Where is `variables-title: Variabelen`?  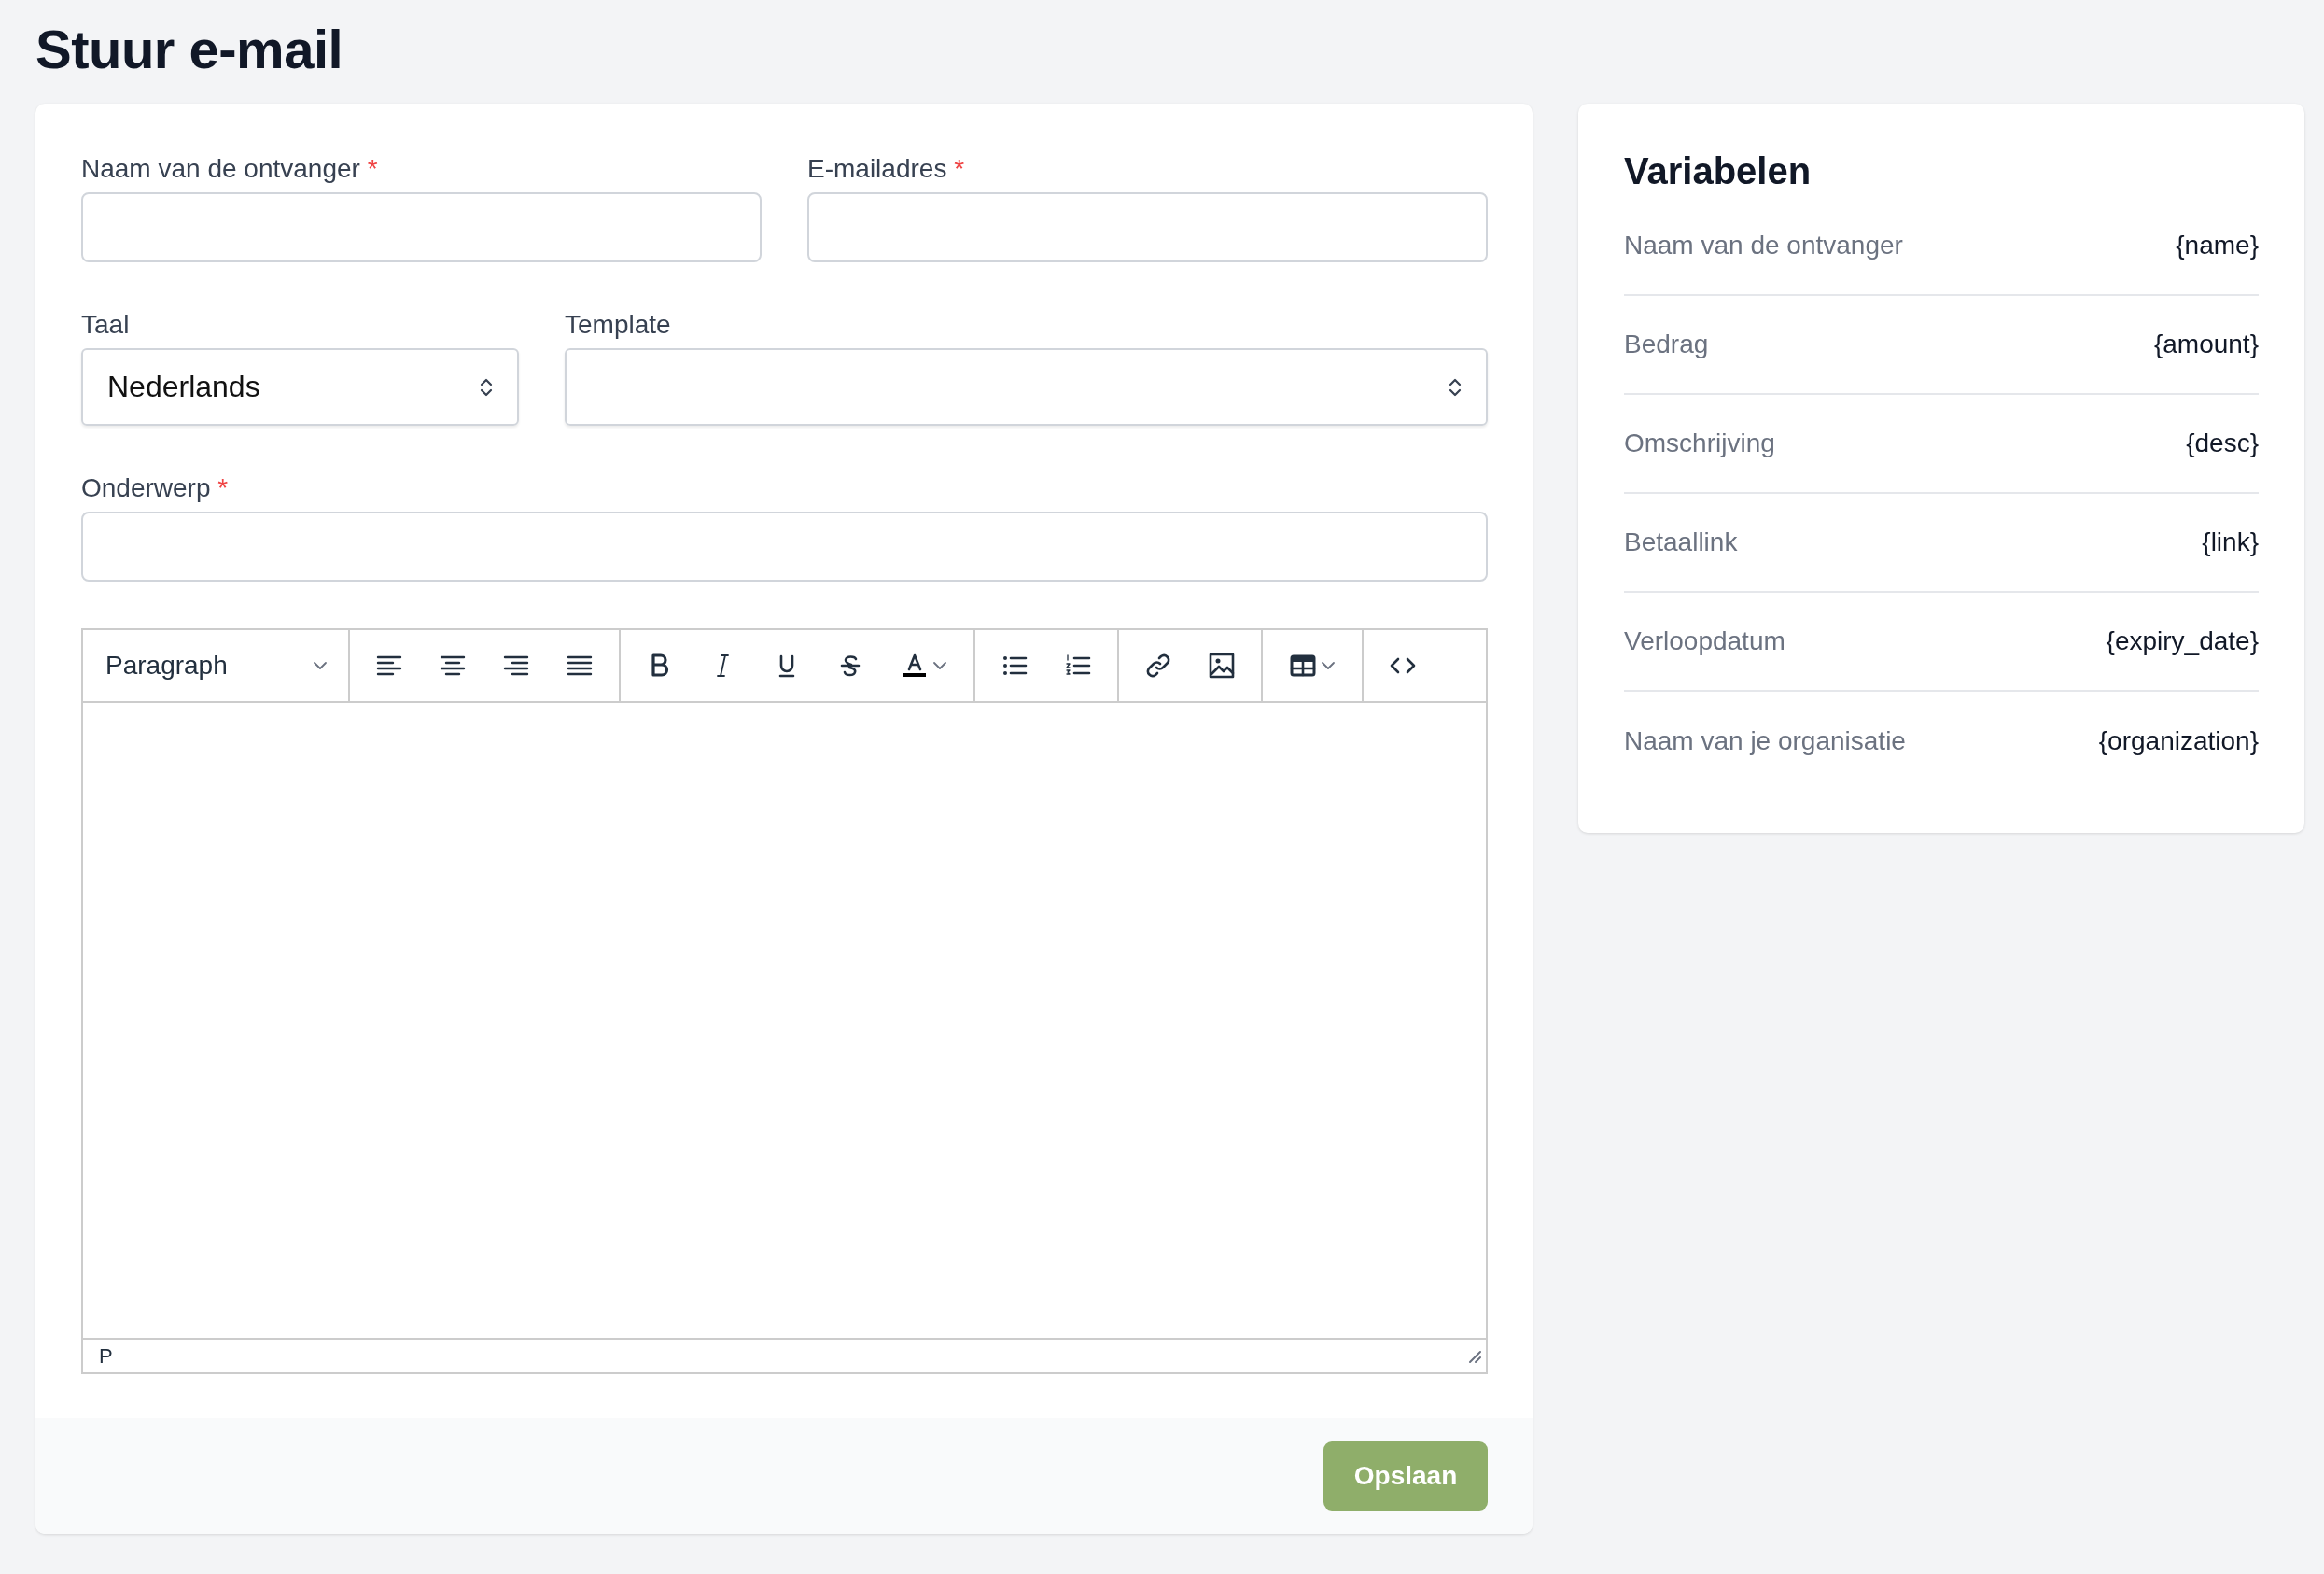 variables-title: Variabelen is located at coordinates (1718, 171).